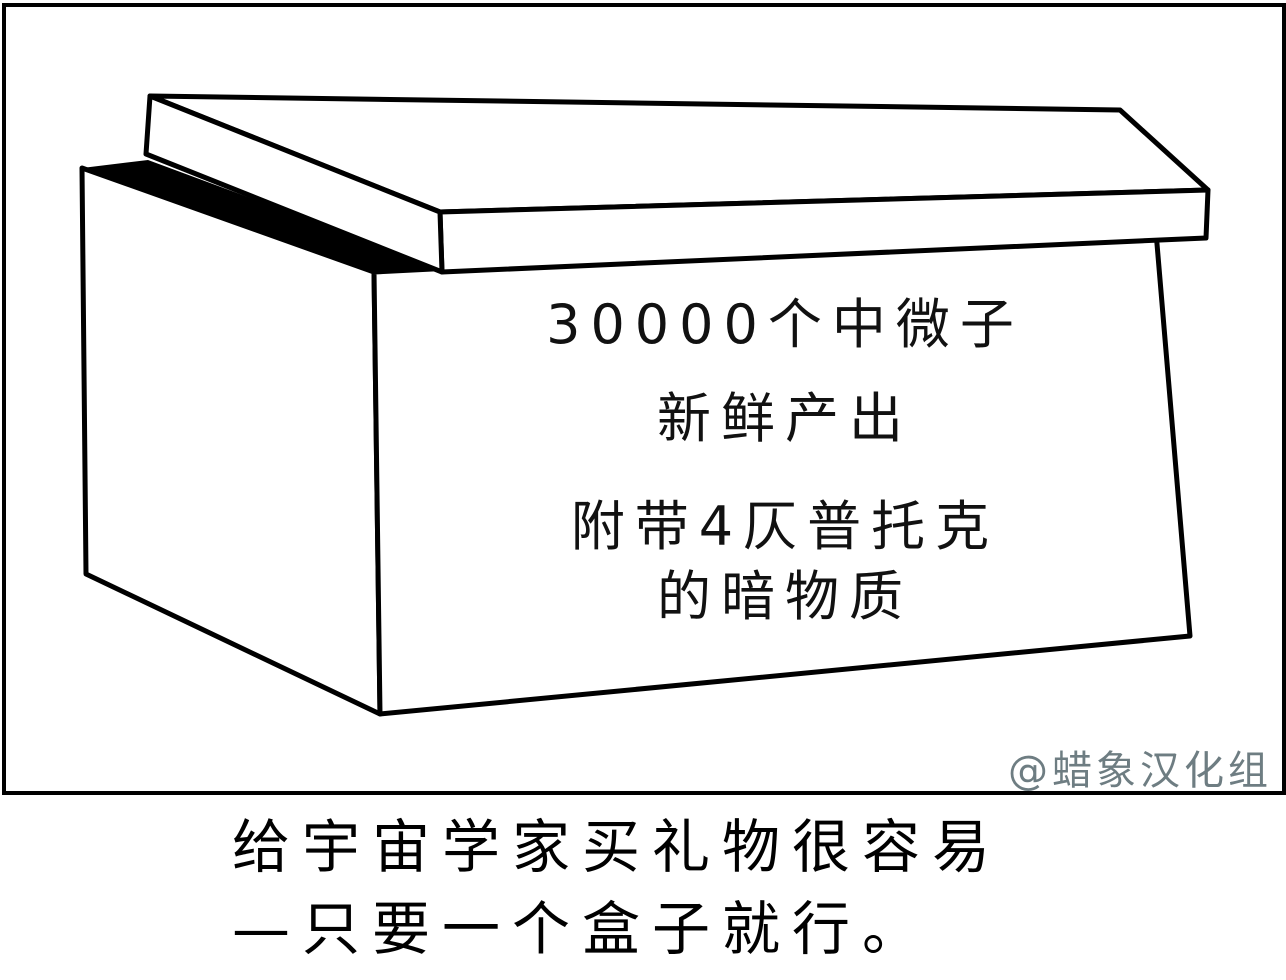  What do you see at coordinates (582, 929) in the screenshot?
I see `caption-line: —只要一个盒子就行。` at bounding box center [582, 929].